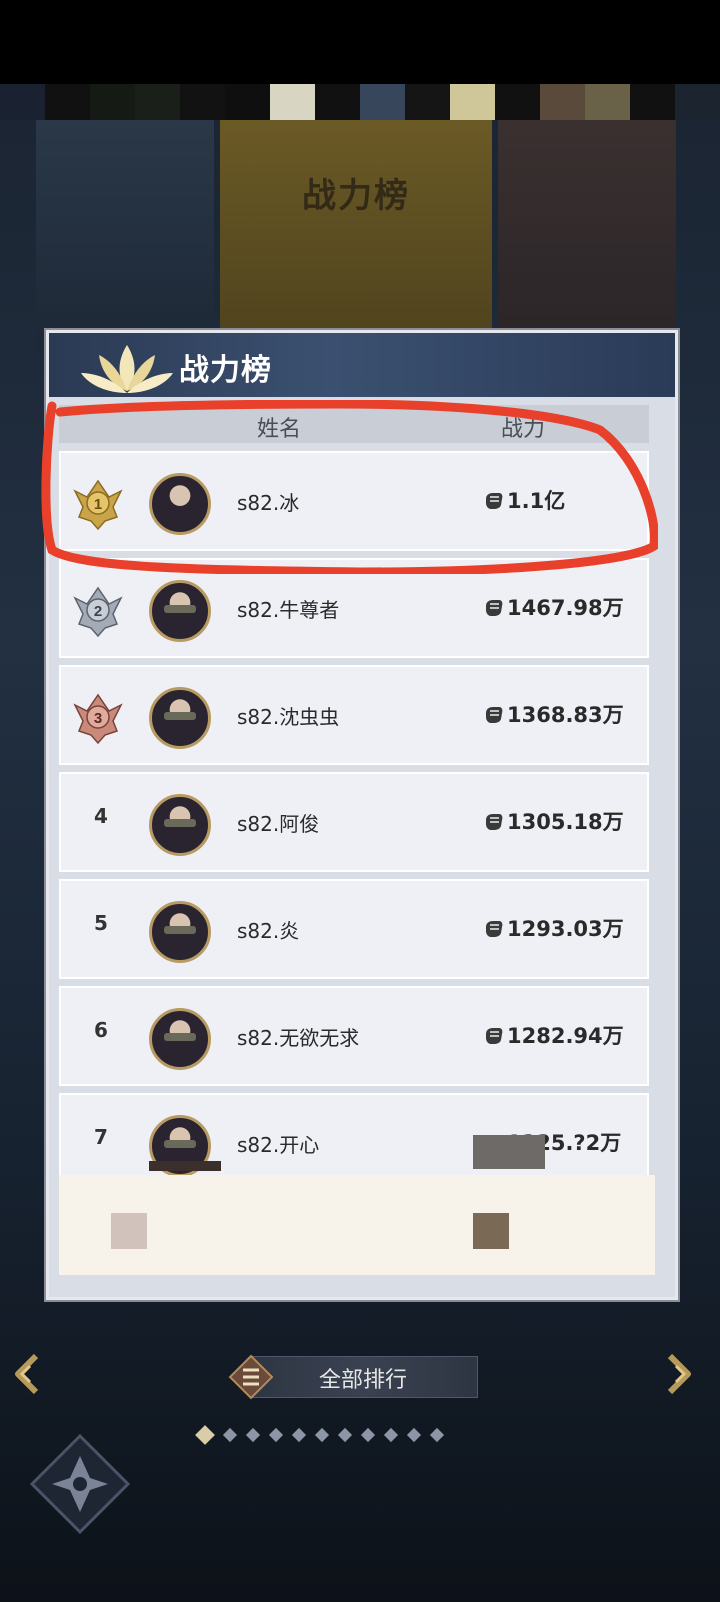 The image size is (720, 1602). What do you see at coordinates (679, 1374) in the screenshot?
I see `next-page-icon` at bounding box center [679, 1374].